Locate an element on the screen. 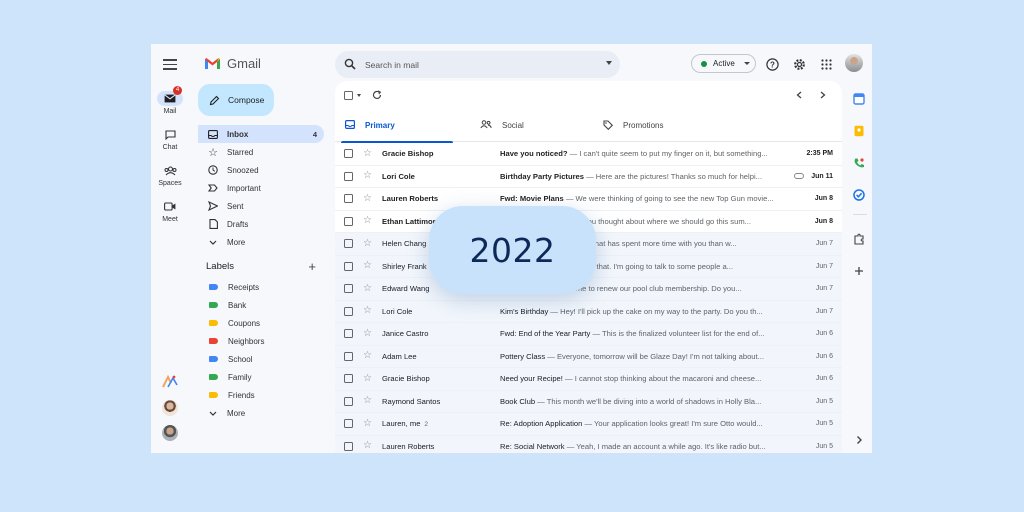 The width and height of the screenshot is (1024, 512). tab-promotions: Promotions is located at coordinates (628, 125).